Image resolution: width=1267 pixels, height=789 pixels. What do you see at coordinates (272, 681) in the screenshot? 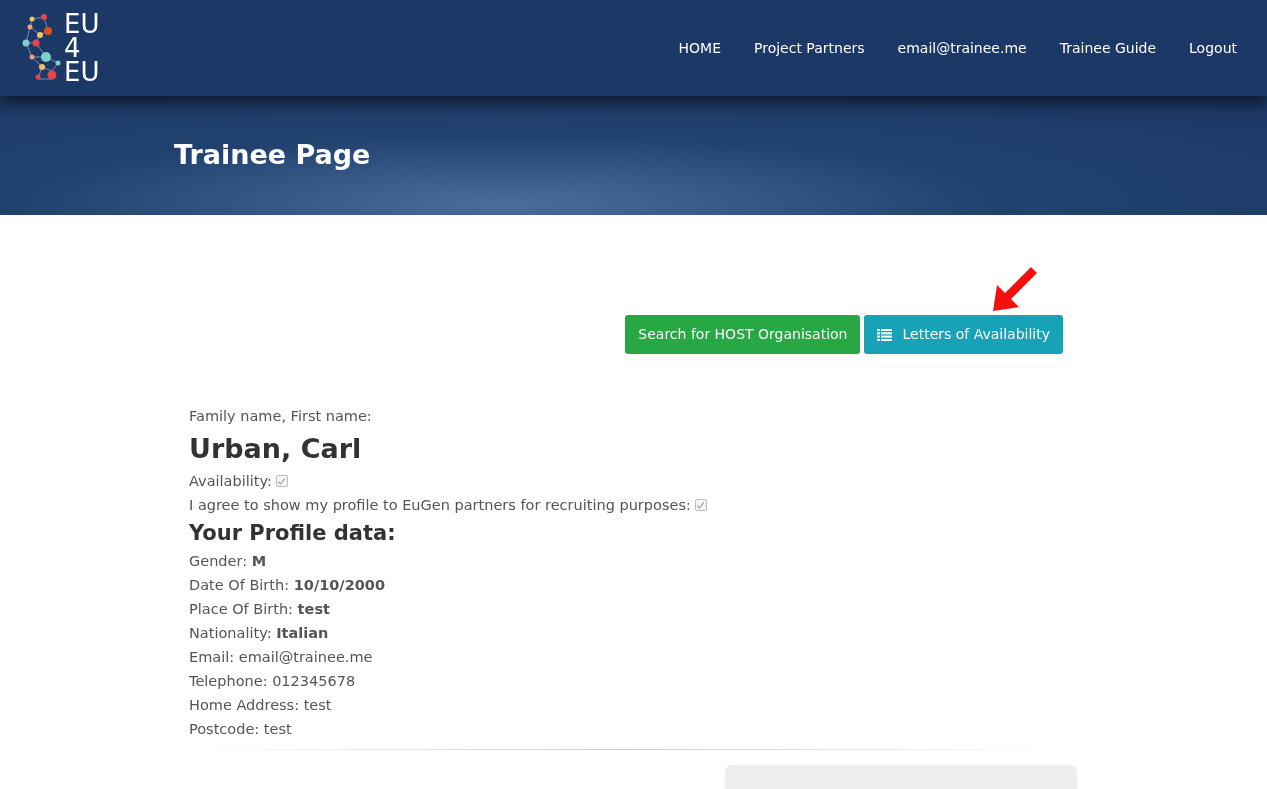
I see `profile-field: Telephone: 012345678` at bounding box center [272, 681].